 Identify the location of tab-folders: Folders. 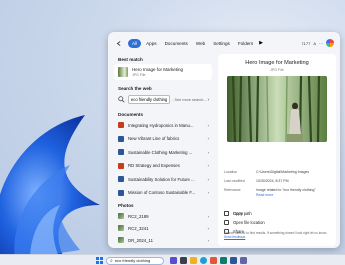
(245, 43).